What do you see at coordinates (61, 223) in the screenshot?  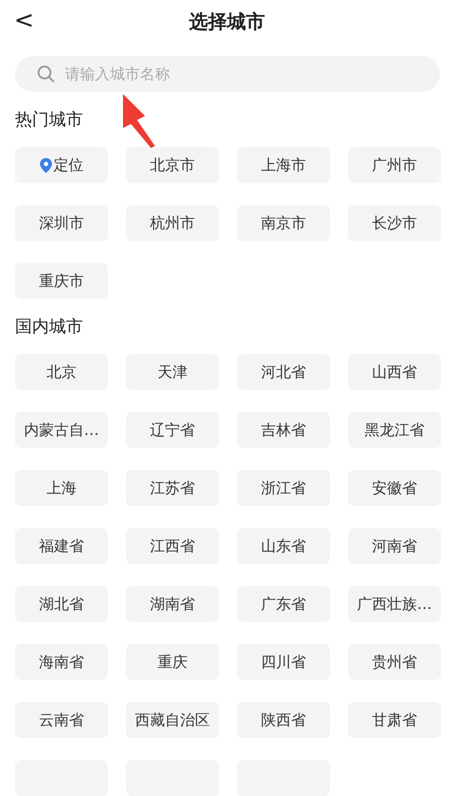 I see `city-button: 深圳市` at bounding box center [61, 223].